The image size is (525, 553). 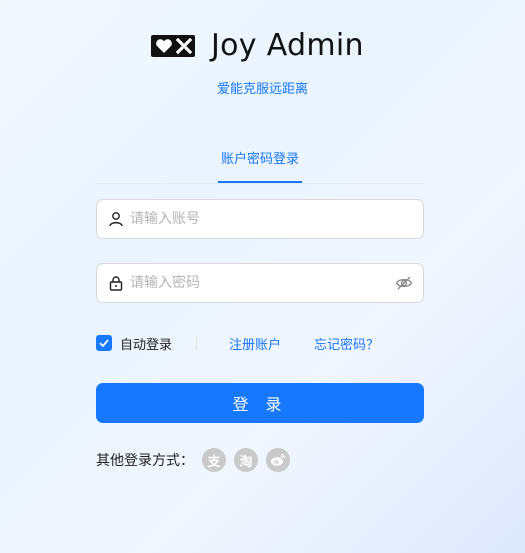 I want to click on weibo-icon, so click(x=278, y=460).